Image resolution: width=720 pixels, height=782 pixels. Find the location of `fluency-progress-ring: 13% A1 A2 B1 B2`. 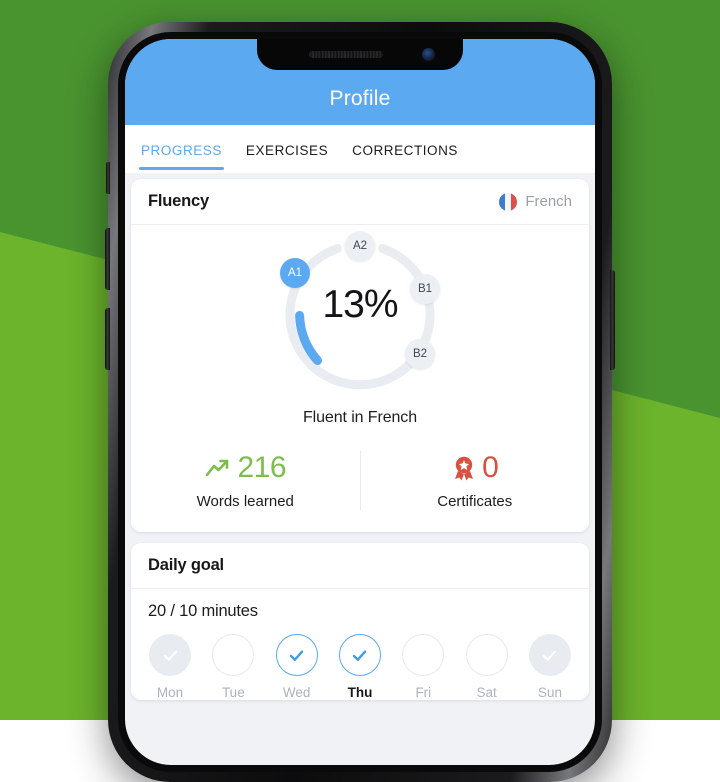

fluency-progress-ring: 13% A1 A2 B1 B2 is located at coordinates (360, 318).